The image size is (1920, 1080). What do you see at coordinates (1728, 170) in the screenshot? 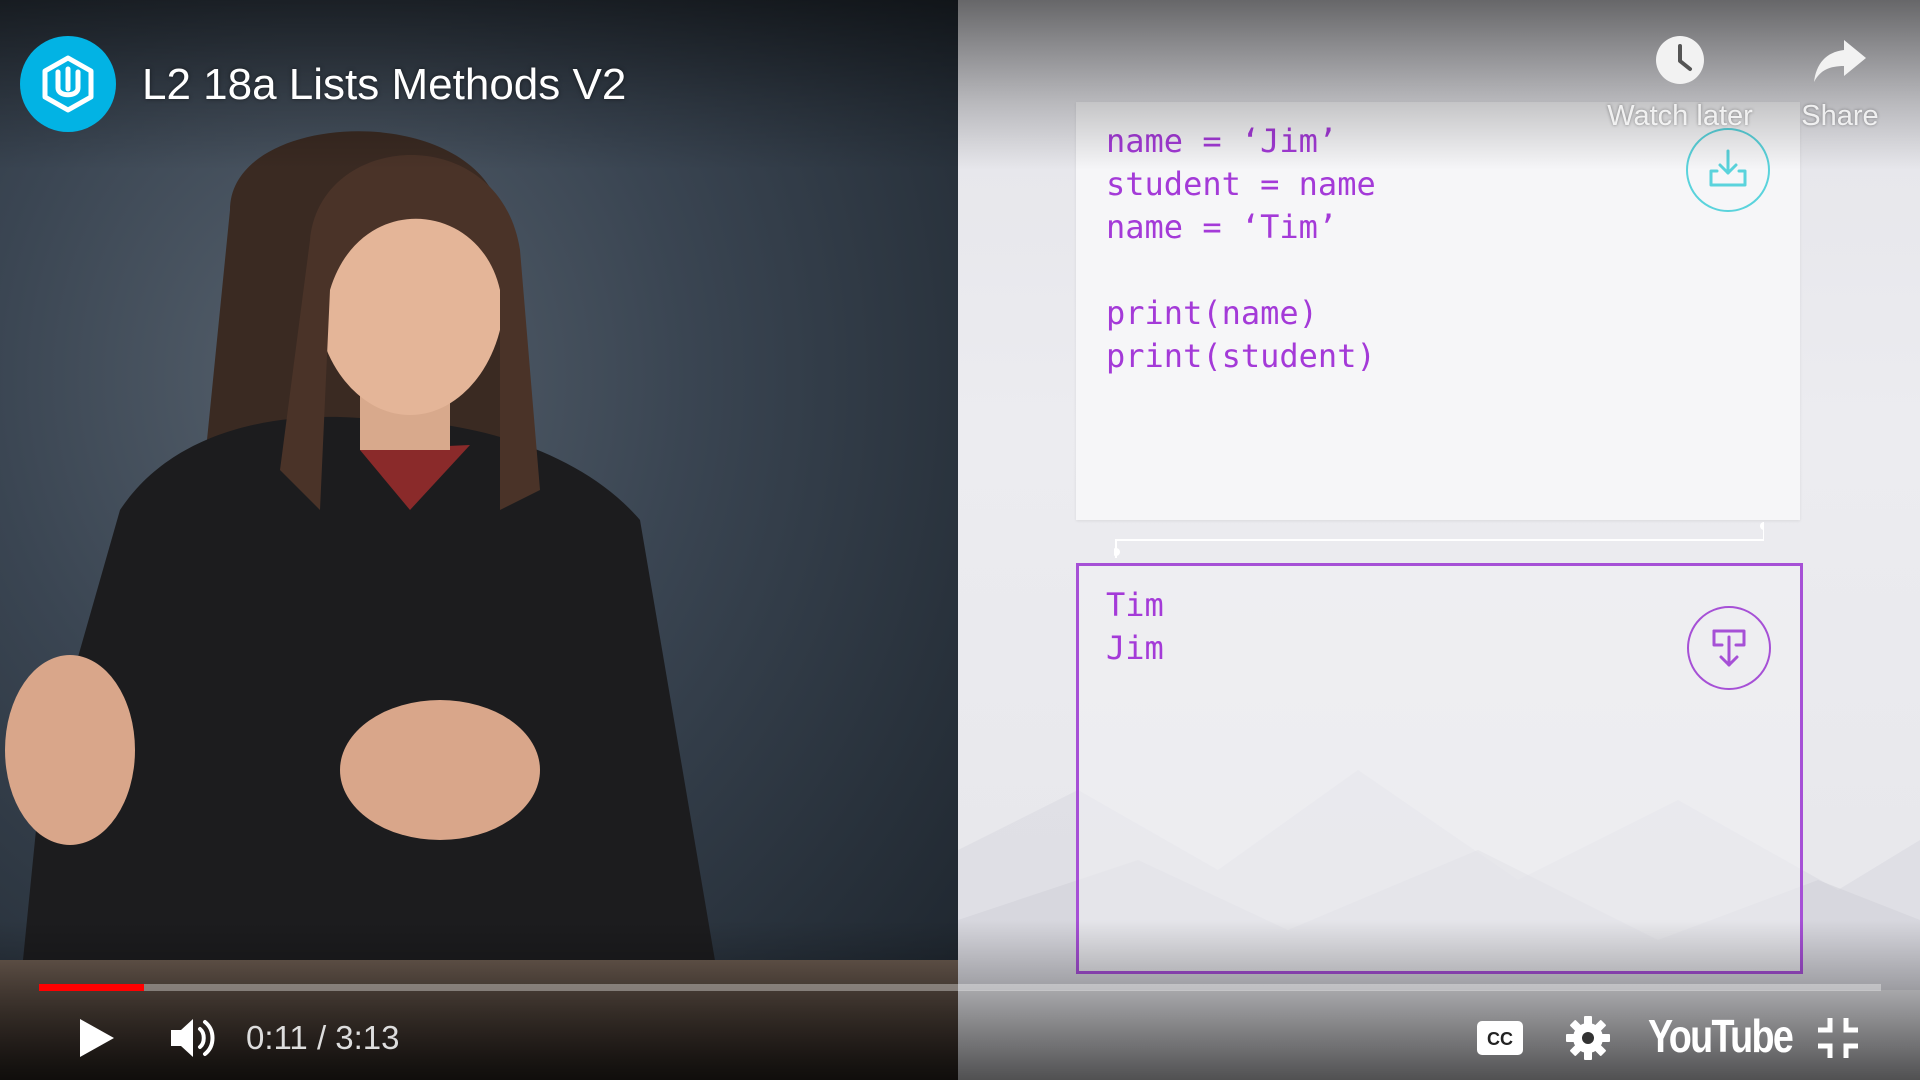
I see `download-tray-icon` at bounding box center [1728, 170].